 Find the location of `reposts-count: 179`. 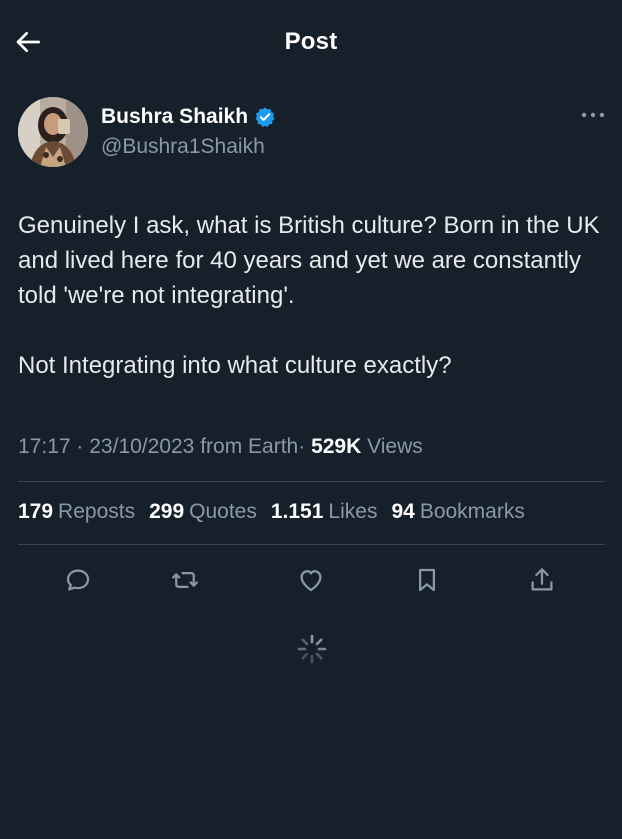

reposts-count: 179 is located at coordinates (36, 511).